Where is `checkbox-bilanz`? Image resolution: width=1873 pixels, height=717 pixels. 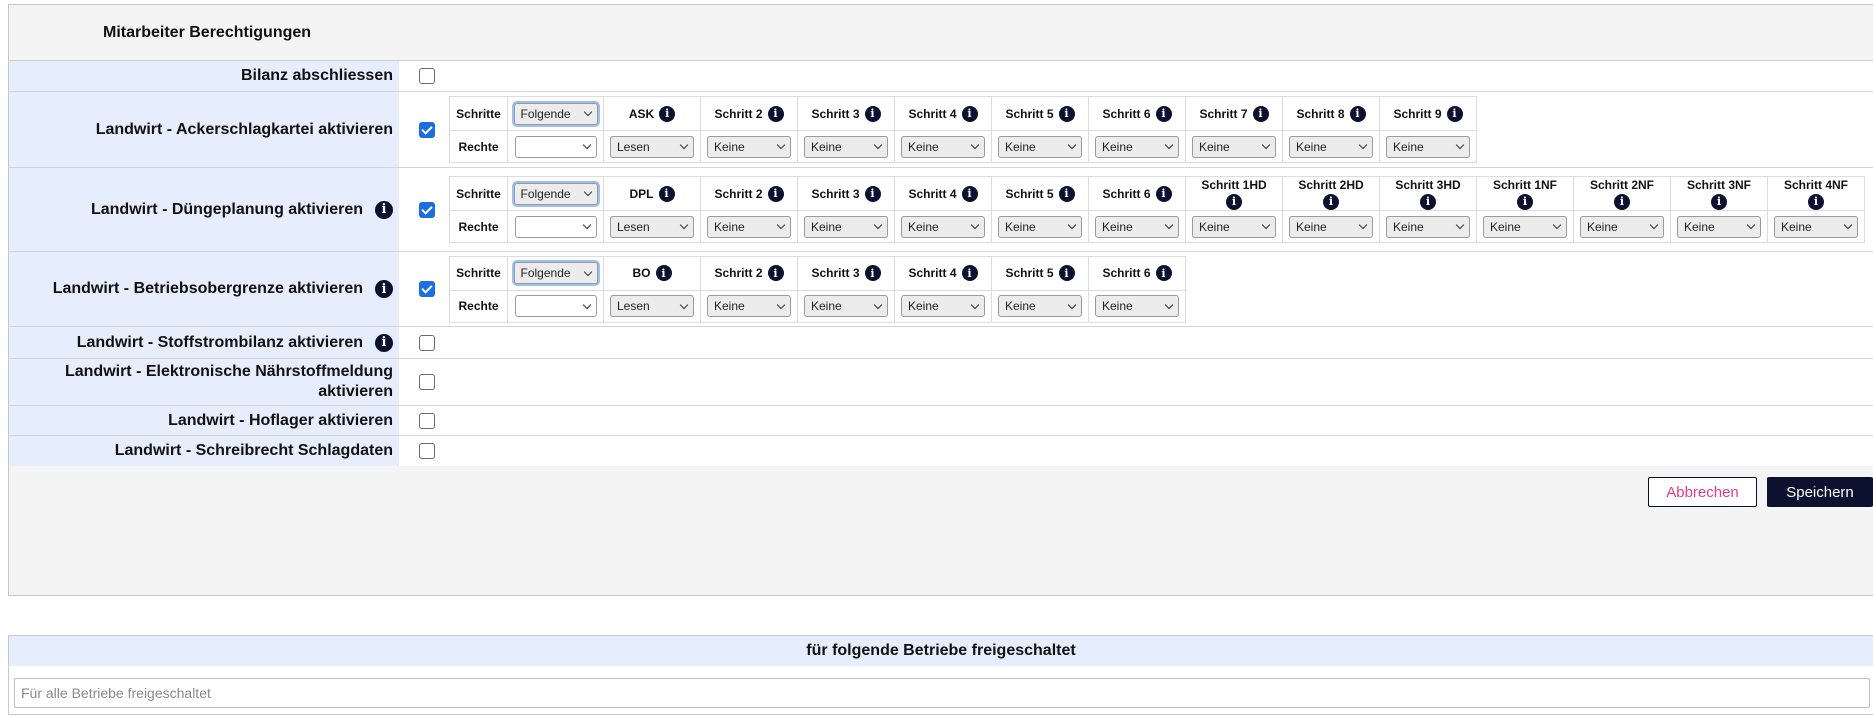 checkbox-bilanz is located at coordinates (427, 76).